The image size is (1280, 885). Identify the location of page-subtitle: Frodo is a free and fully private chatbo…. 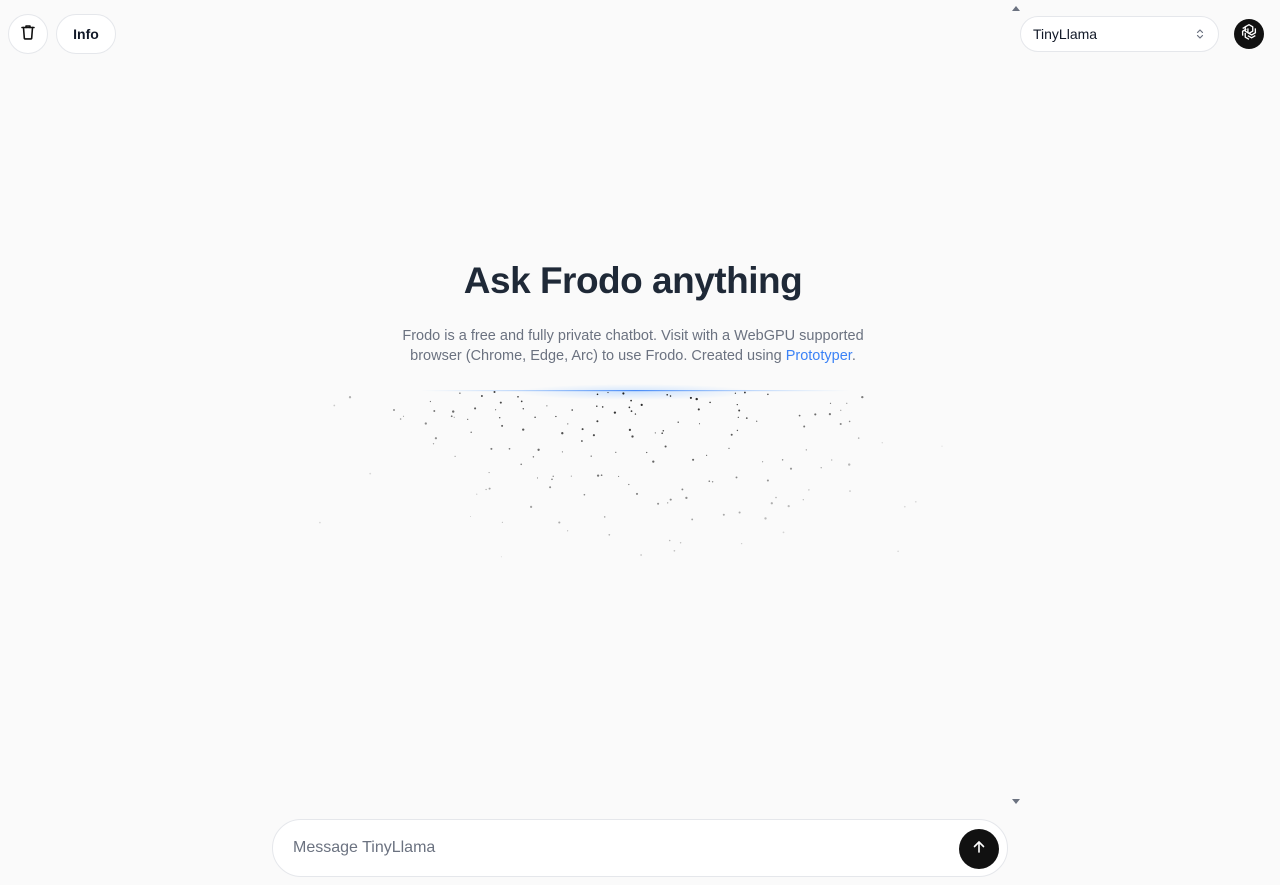
(633, 346).